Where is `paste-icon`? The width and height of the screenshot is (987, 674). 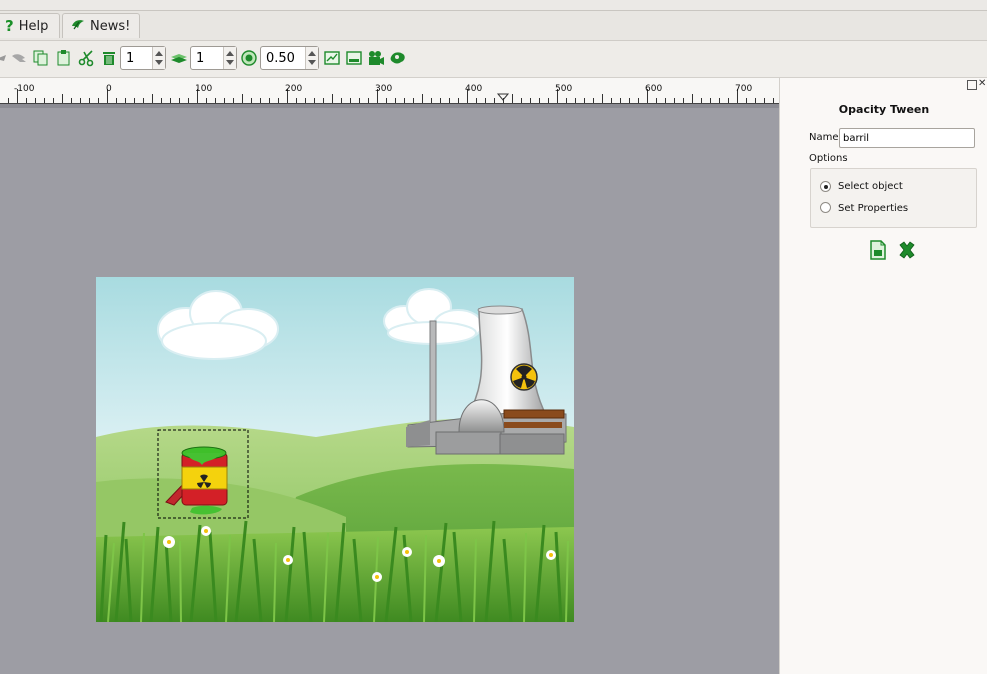
paste-icon is located at coordinates (64, 58).